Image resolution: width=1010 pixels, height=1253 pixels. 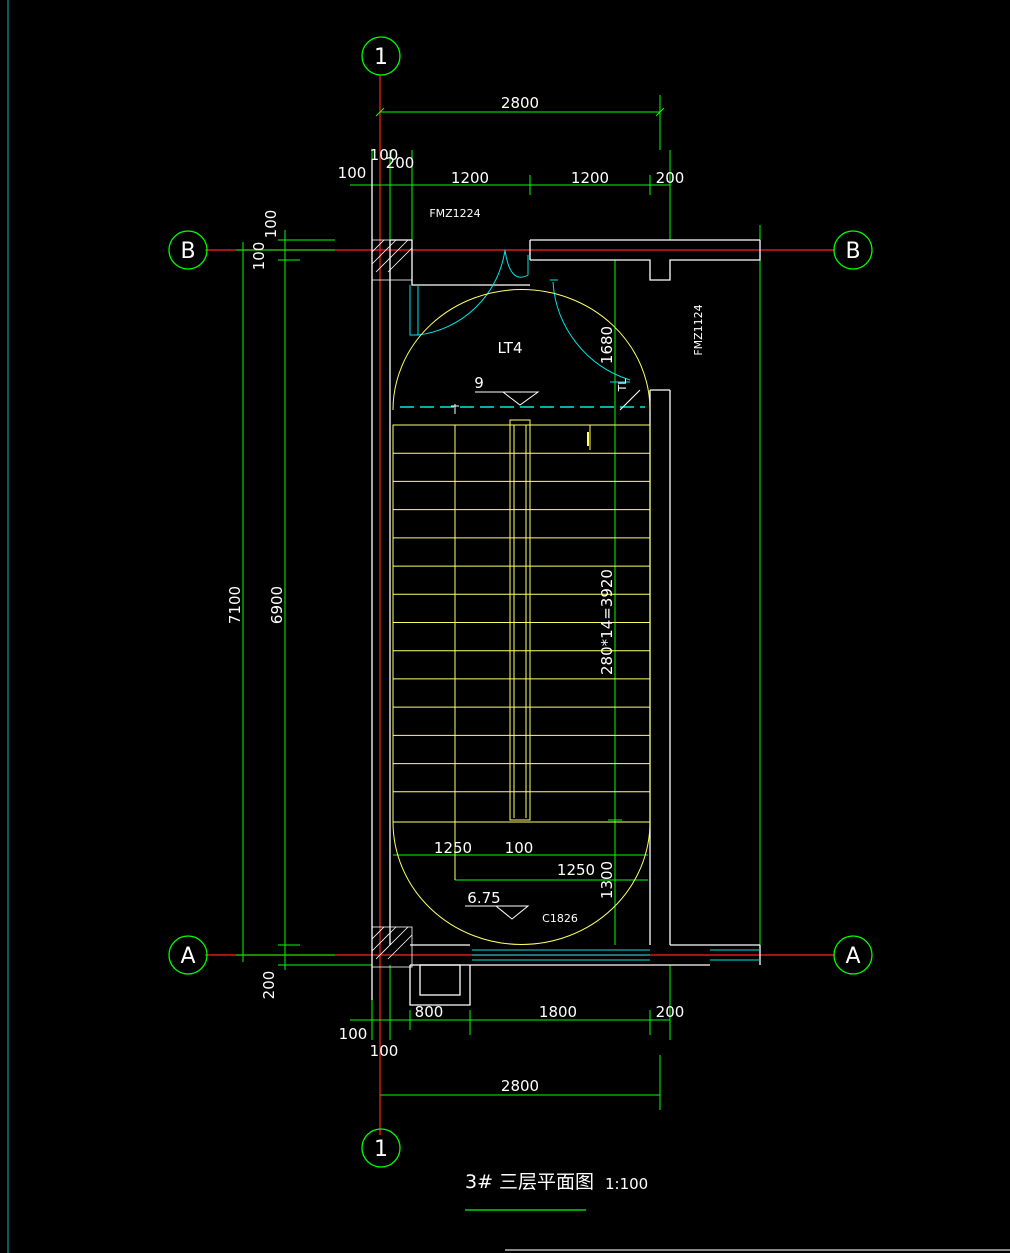 I want to click on grid-bubble-1-bottom: 1, so click(x=381, y=1148).